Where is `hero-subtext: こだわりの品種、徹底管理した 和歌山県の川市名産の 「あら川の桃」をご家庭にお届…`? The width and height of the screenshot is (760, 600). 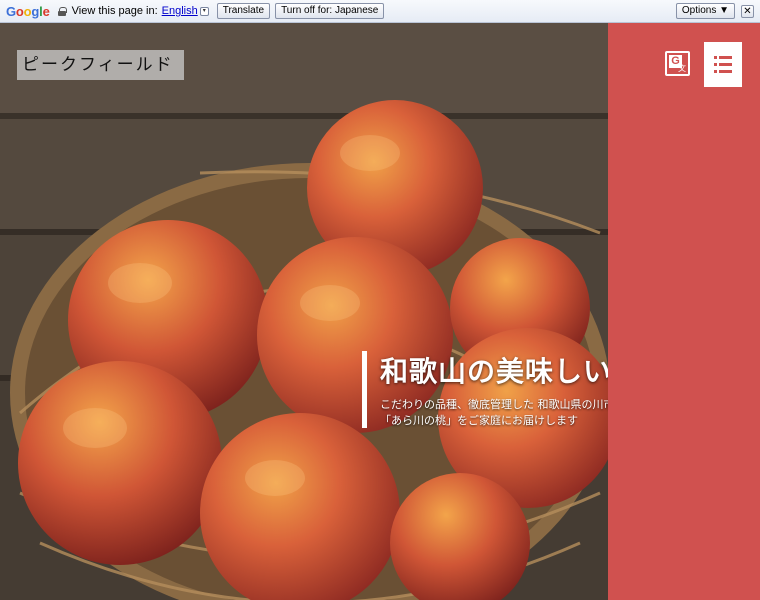 hero-subtext: こだわりの品種、徹底管理した 和歌山県の川市名産の 「あら川の桃」をご家庭にお届… is located at coordinates (494, 413).